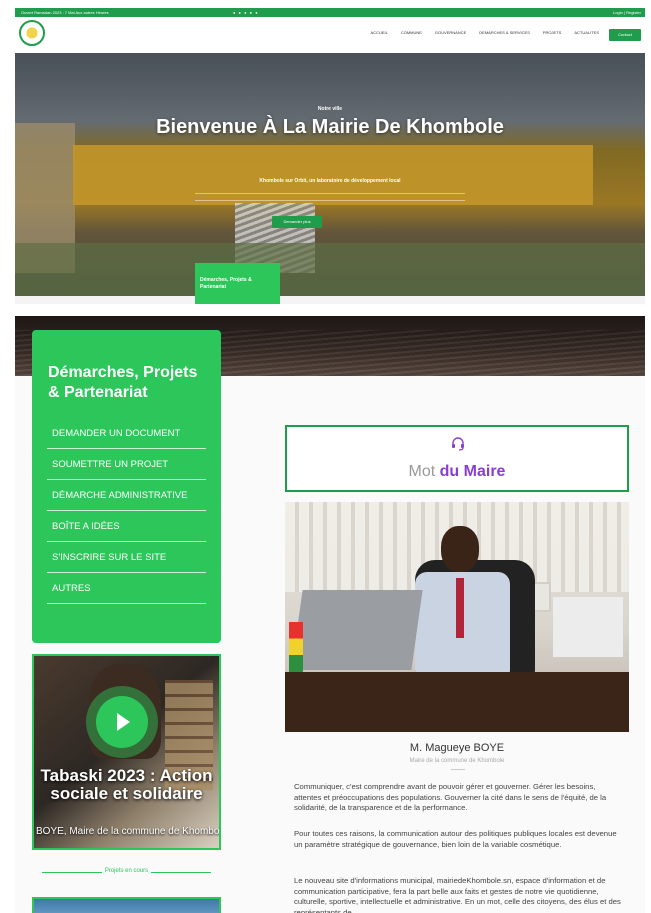 The height and width of the screenshot is (913, 651). What do you see at coordinates (627, 12) in the screenshot?
I see `login-register-link: Login | Register` at bounding box center [627, 12].